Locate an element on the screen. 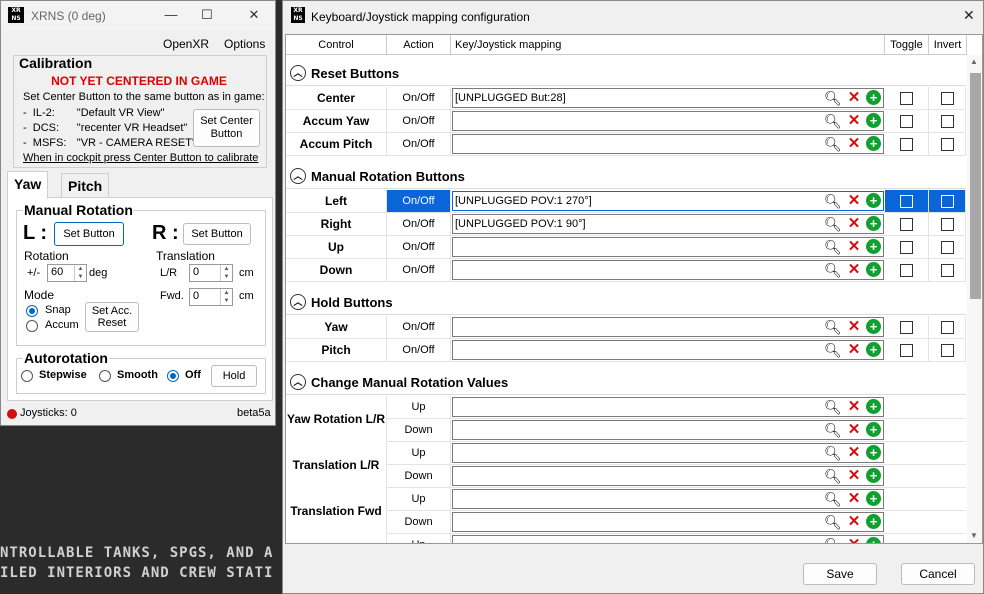 The width and height of the screenshot is (984, 594). section-reset-buttons: ︿ Reset Buttons is located at coordinates (626, 73).